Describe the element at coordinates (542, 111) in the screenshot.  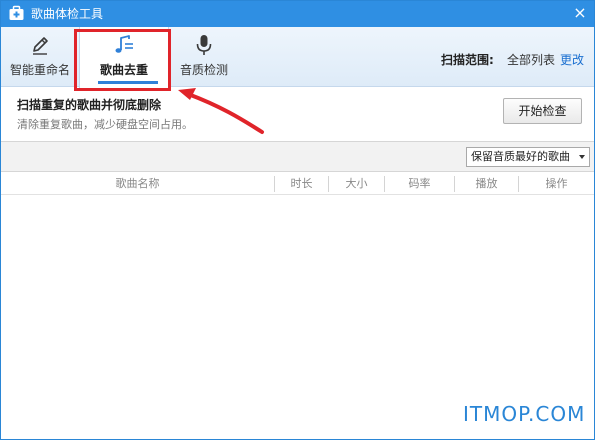
I see `start-check-button: 开始检查` at that location.